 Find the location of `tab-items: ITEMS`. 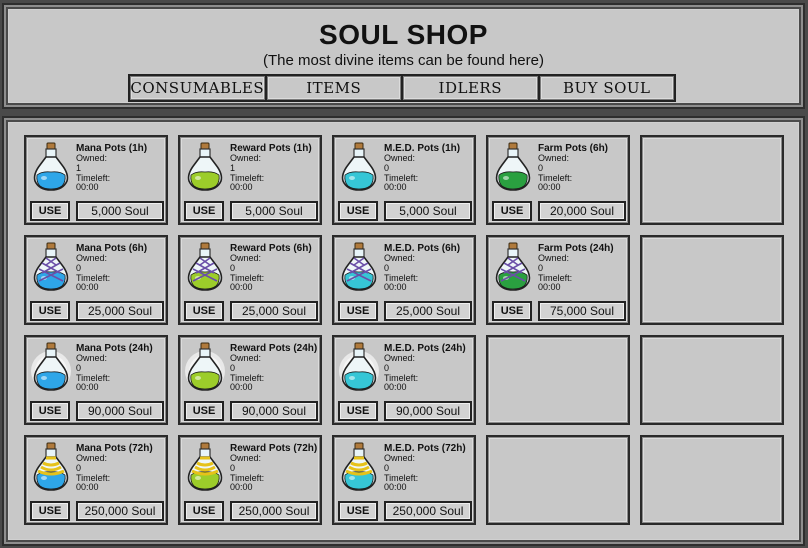

tab-items: ITEMS is located at coordinates (333, 88).